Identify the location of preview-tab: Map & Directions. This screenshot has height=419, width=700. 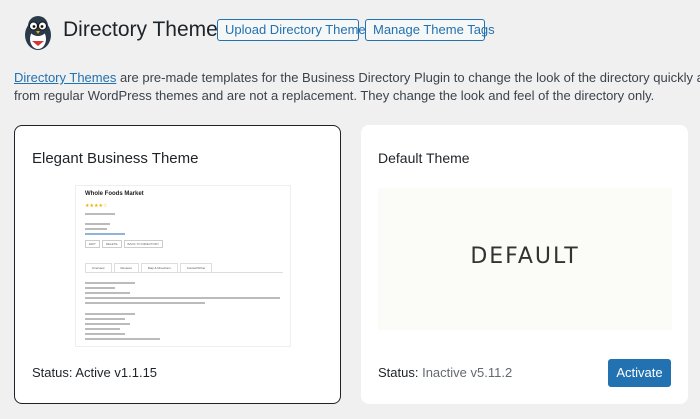
(159, 267).